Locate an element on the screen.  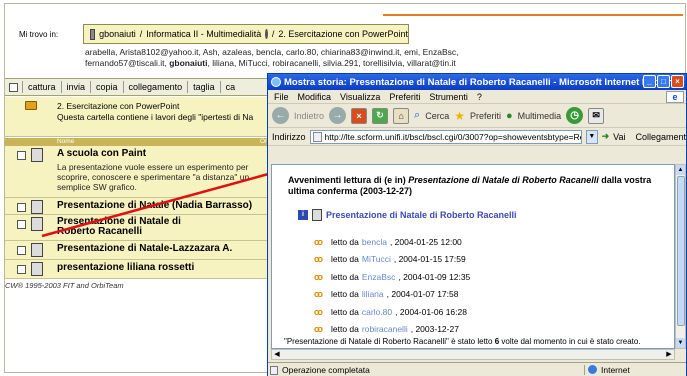
vertical-scrollbar: ▲ ▼ is located at coordinates (680, 256).